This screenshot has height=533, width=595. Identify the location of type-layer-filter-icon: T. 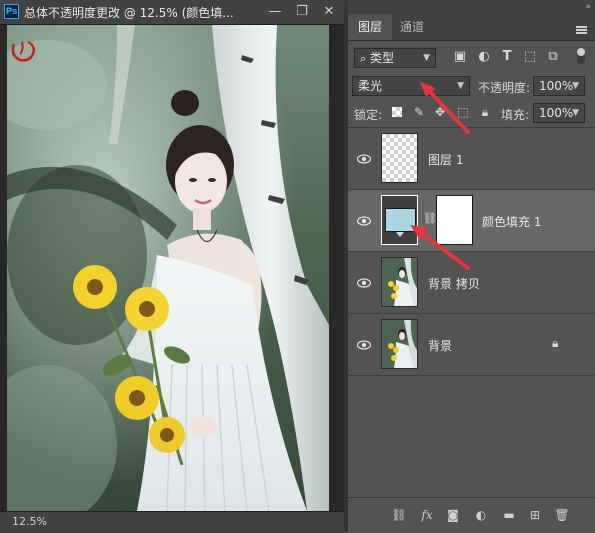
(507, 57).